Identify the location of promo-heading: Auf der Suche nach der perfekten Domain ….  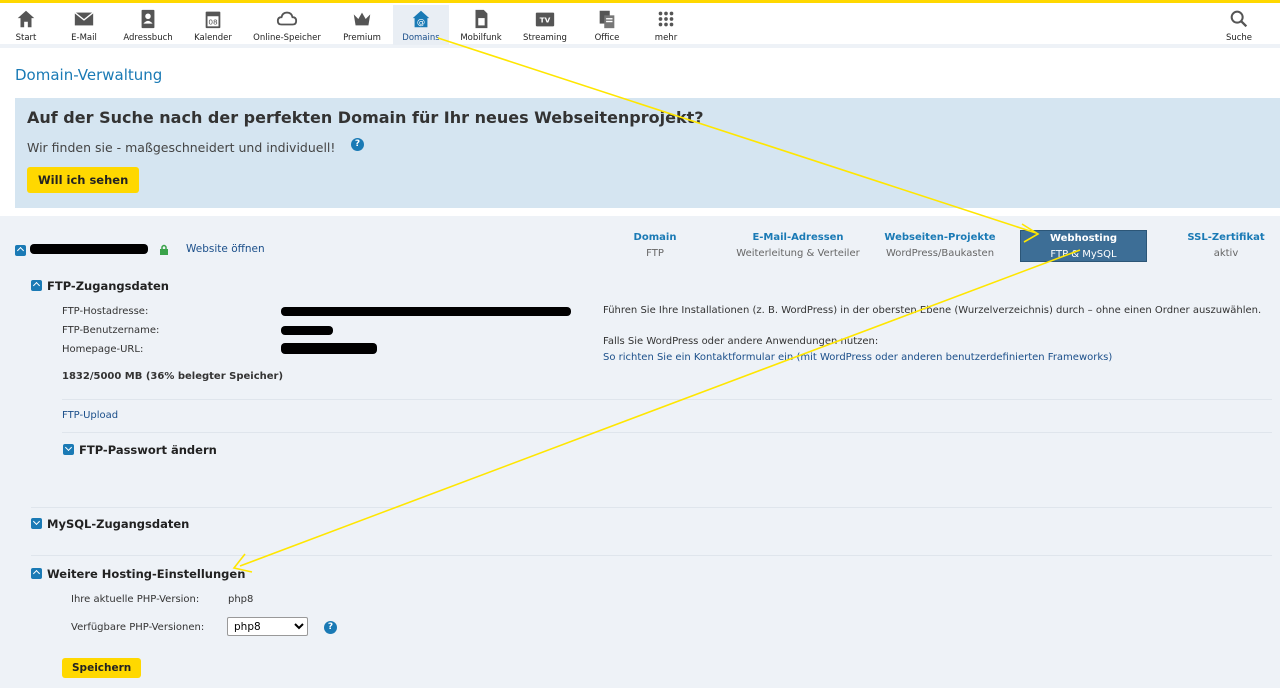
(365, 117).